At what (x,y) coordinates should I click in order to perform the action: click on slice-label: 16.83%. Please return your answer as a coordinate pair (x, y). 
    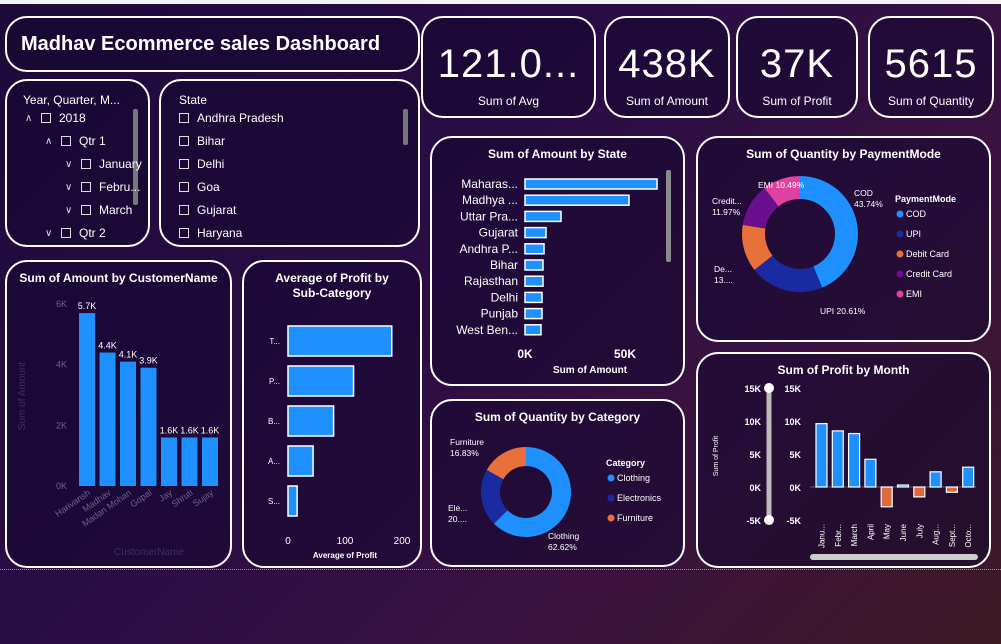
    Looking at the image, I should click on (464, 453).